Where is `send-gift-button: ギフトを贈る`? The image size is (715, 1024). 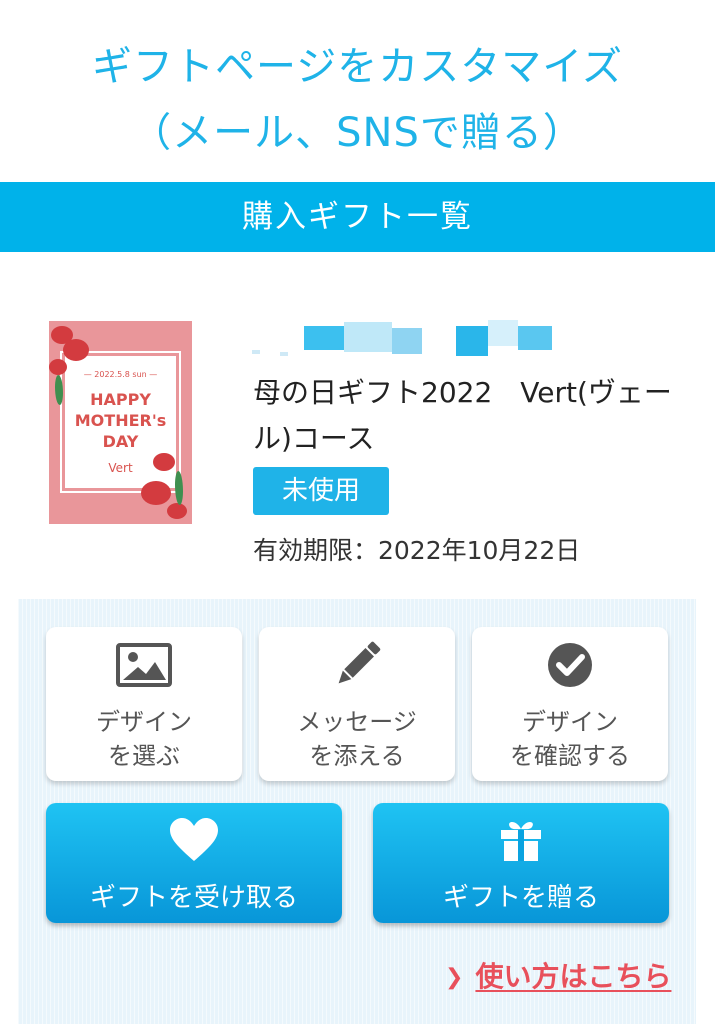 send-gift-button: ギフトを贈る is located at coordinates (521, 863).